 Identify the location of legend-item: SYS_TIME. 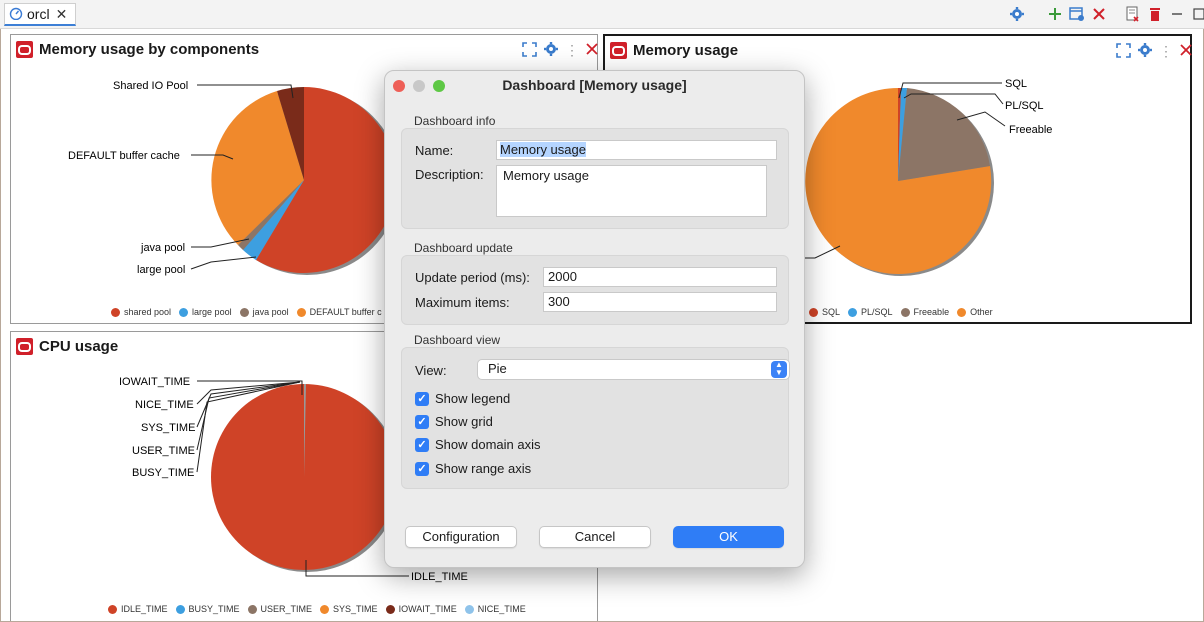
(349, 609).